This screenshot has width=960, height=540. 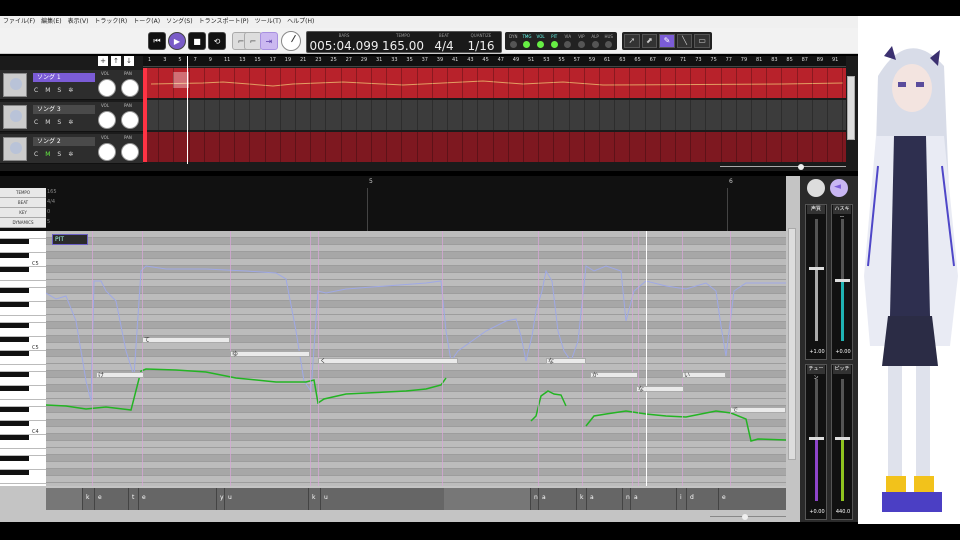 What do you see at coordinates (816, 282) in the screenshot?
I see `fader-voice-quality: 声質 +1.00` at bounding box center [816, 282].